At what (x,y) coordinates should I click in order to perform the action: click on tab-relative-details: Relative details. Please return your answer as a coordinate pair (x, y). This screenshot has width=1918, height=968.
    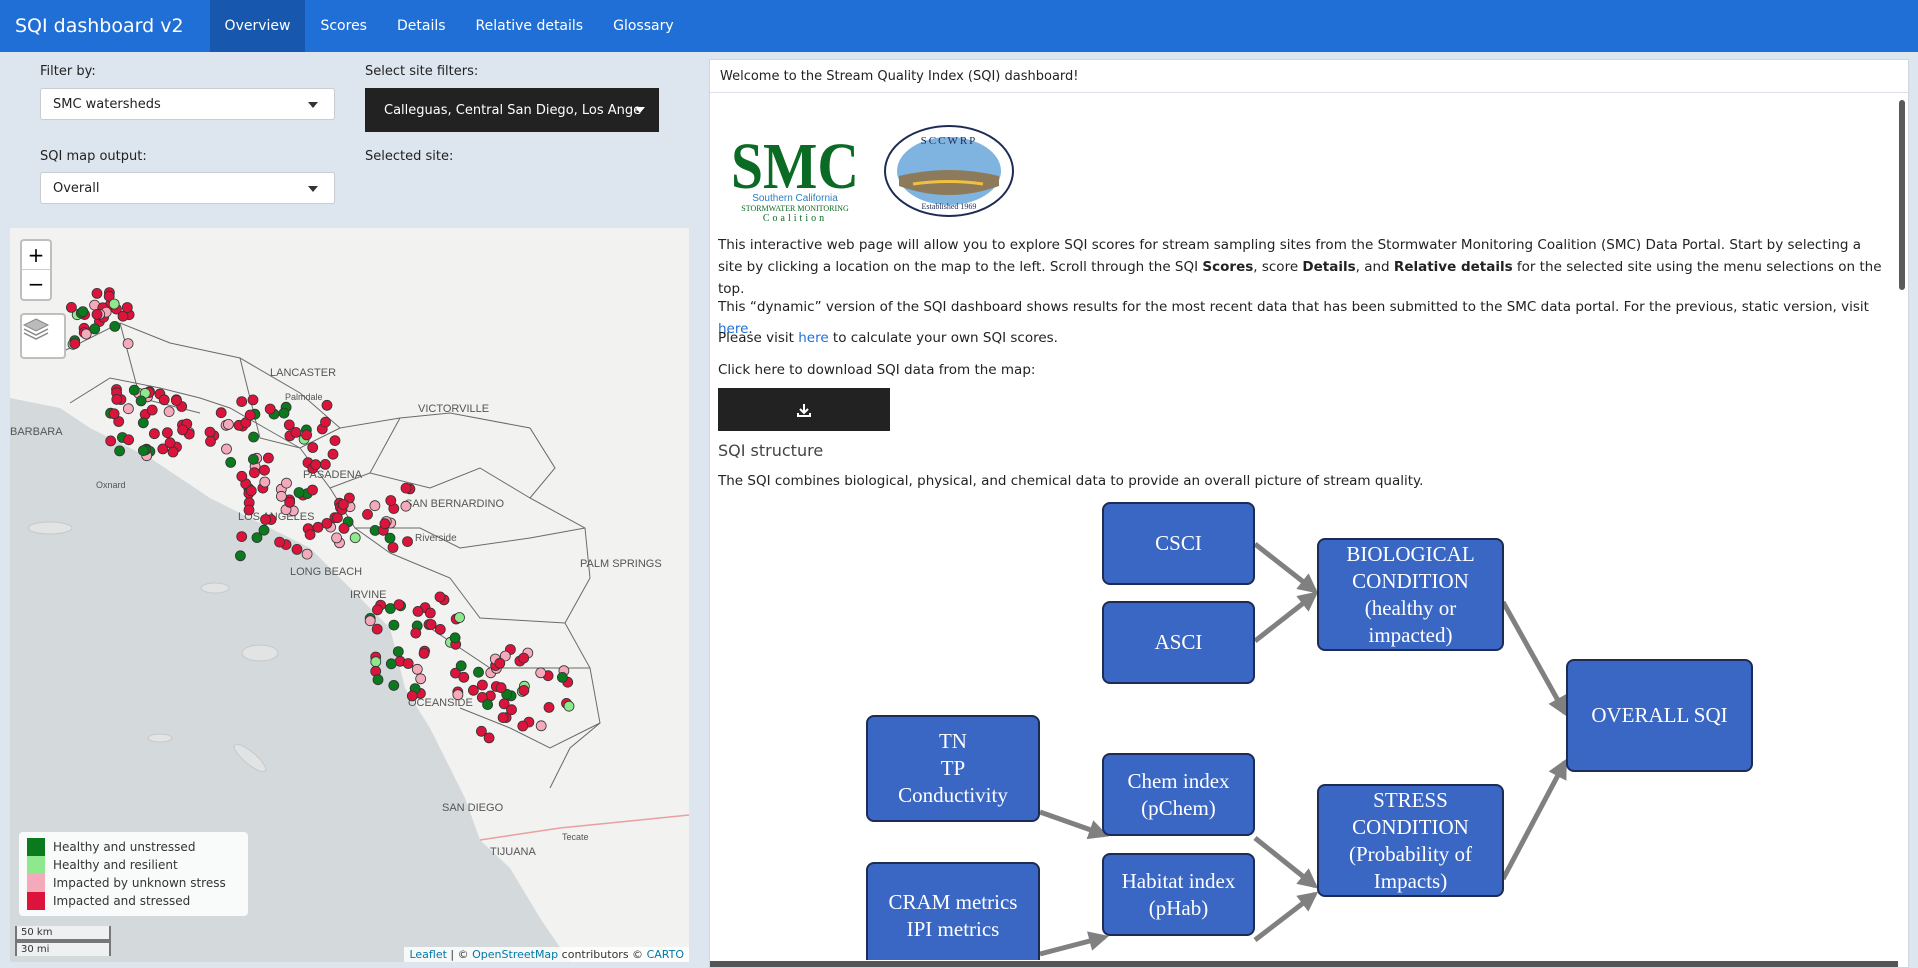
    Looking at the image, I should click on (530, 26).